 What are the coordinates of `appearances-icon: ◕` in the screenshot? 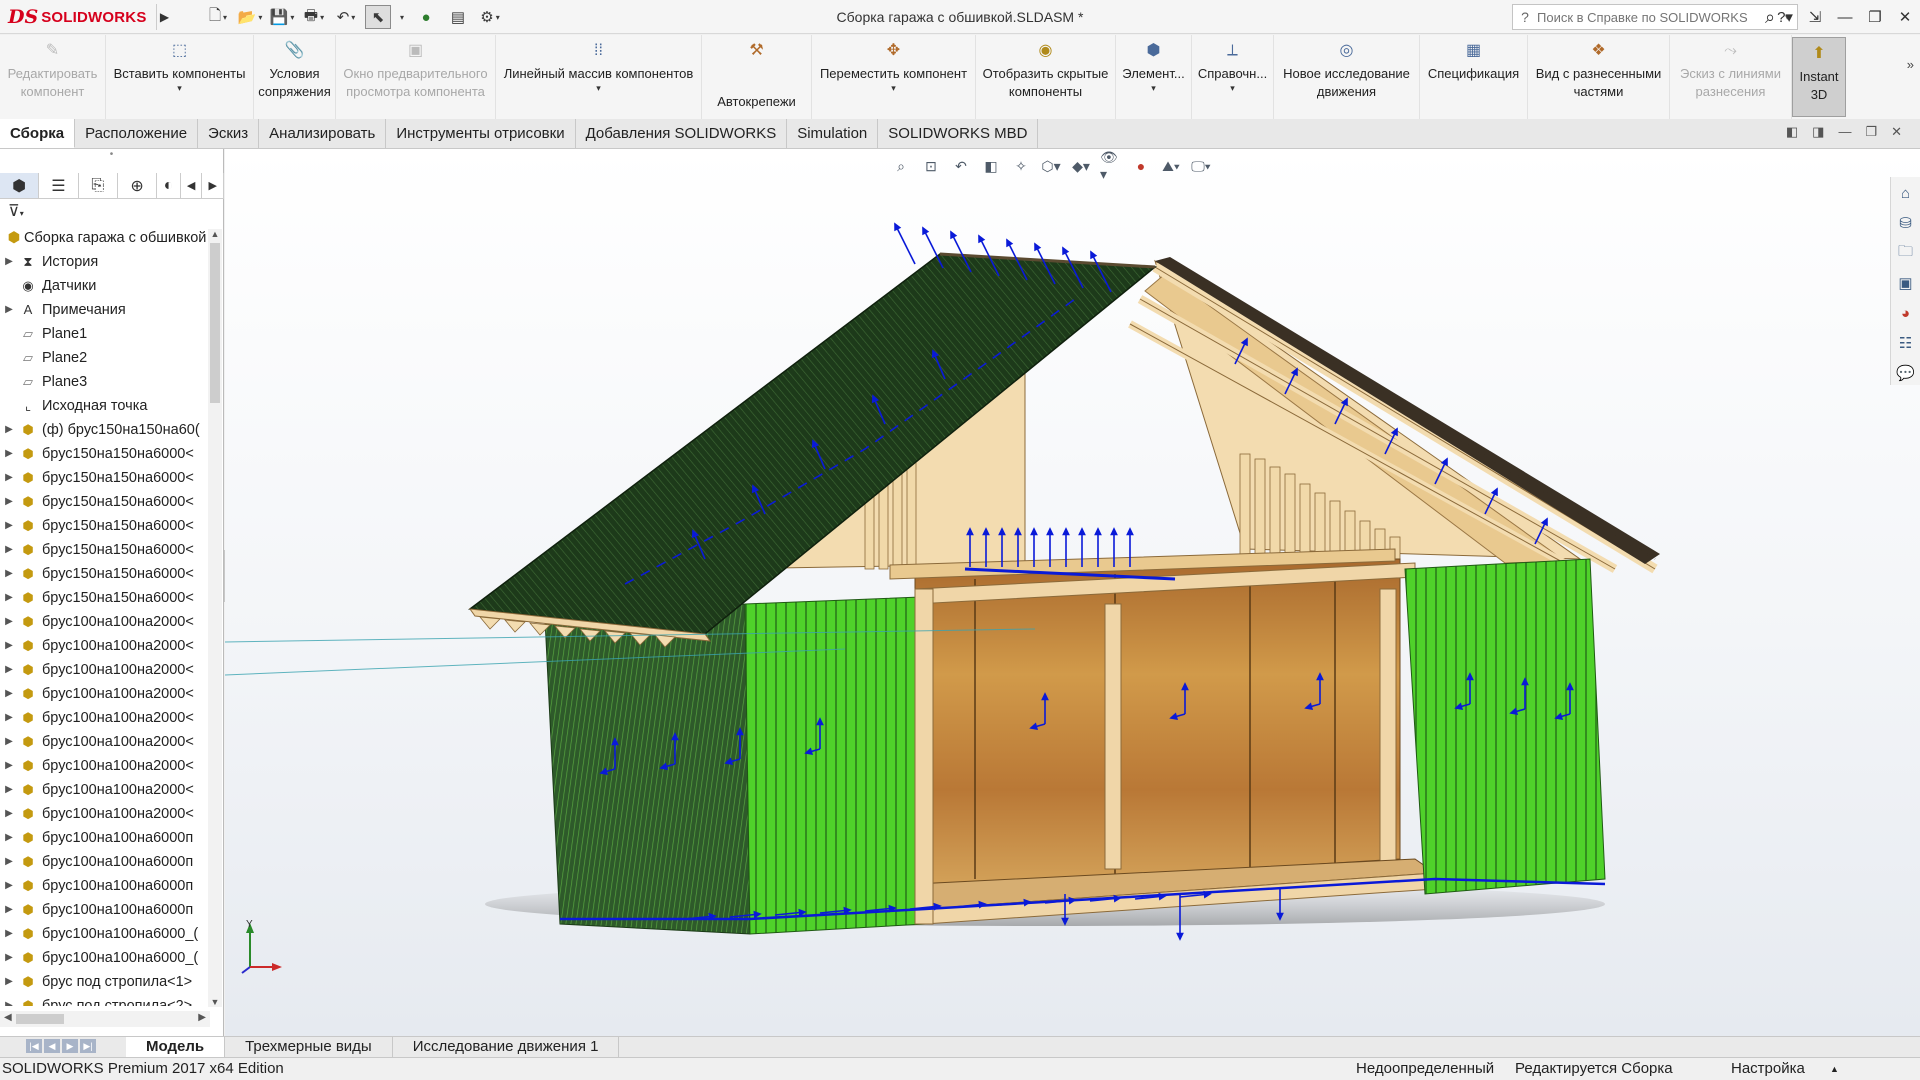 It's located at (1906, 313).